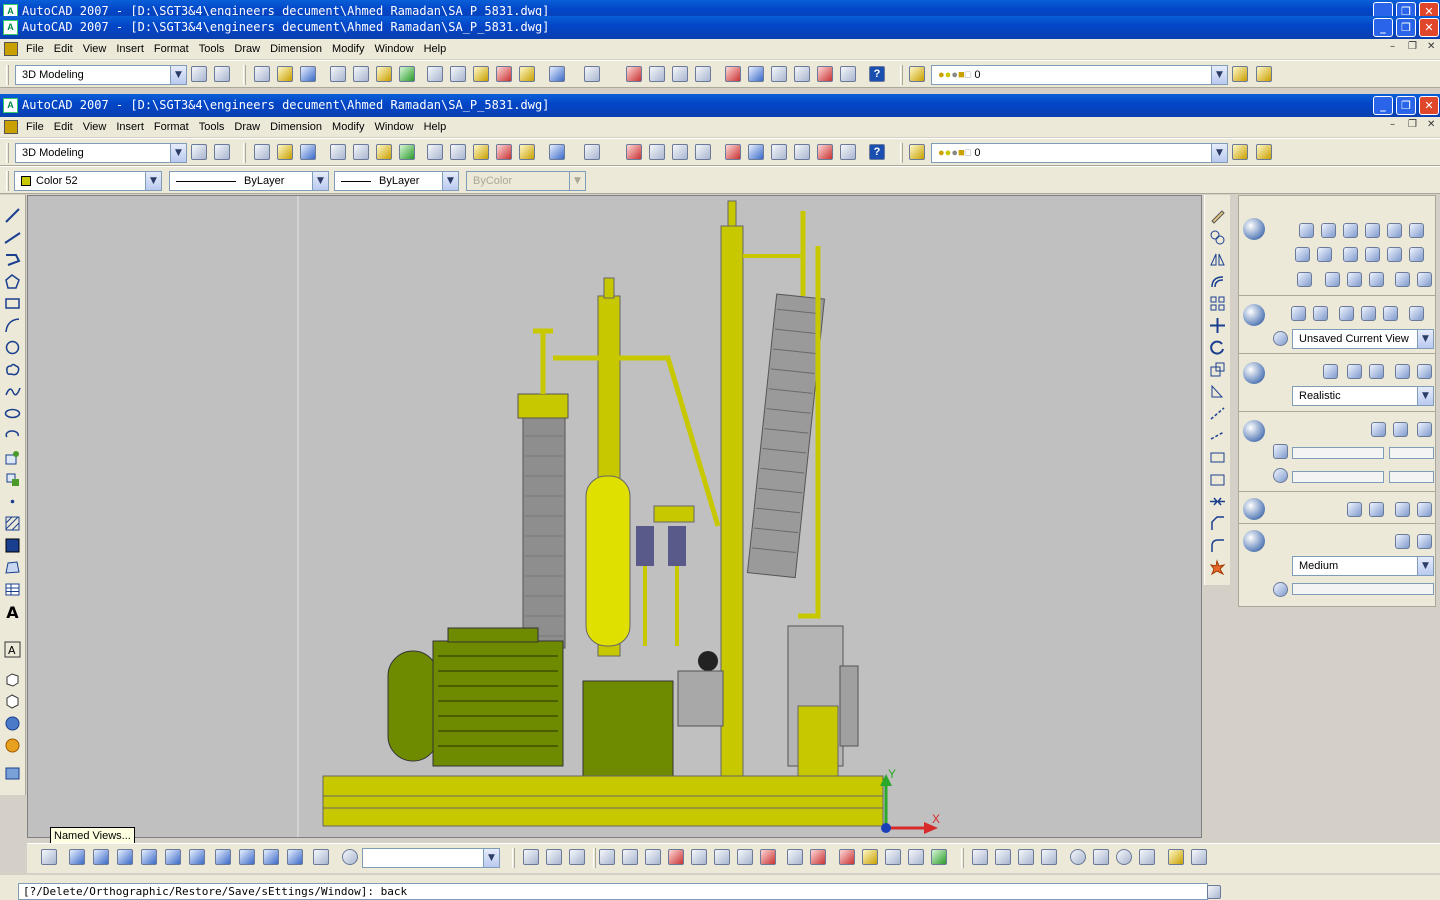 Image resolution: width=1440 pixels, height=900 pixels. Describe the element at coordinates (396, 181) in the screenshot. I see `lineweight-combo: ByLayer ▼` at that location.